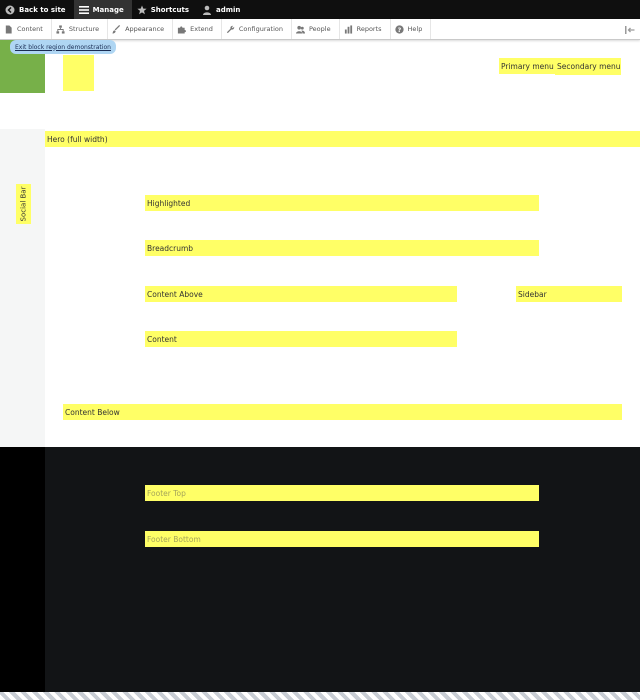 This screenshot has height=700, width=640. What do you see at coordinates (228, 9) in the screenshot?
I see `toolbar-user-label: admin` at bounding box center [228, 9].